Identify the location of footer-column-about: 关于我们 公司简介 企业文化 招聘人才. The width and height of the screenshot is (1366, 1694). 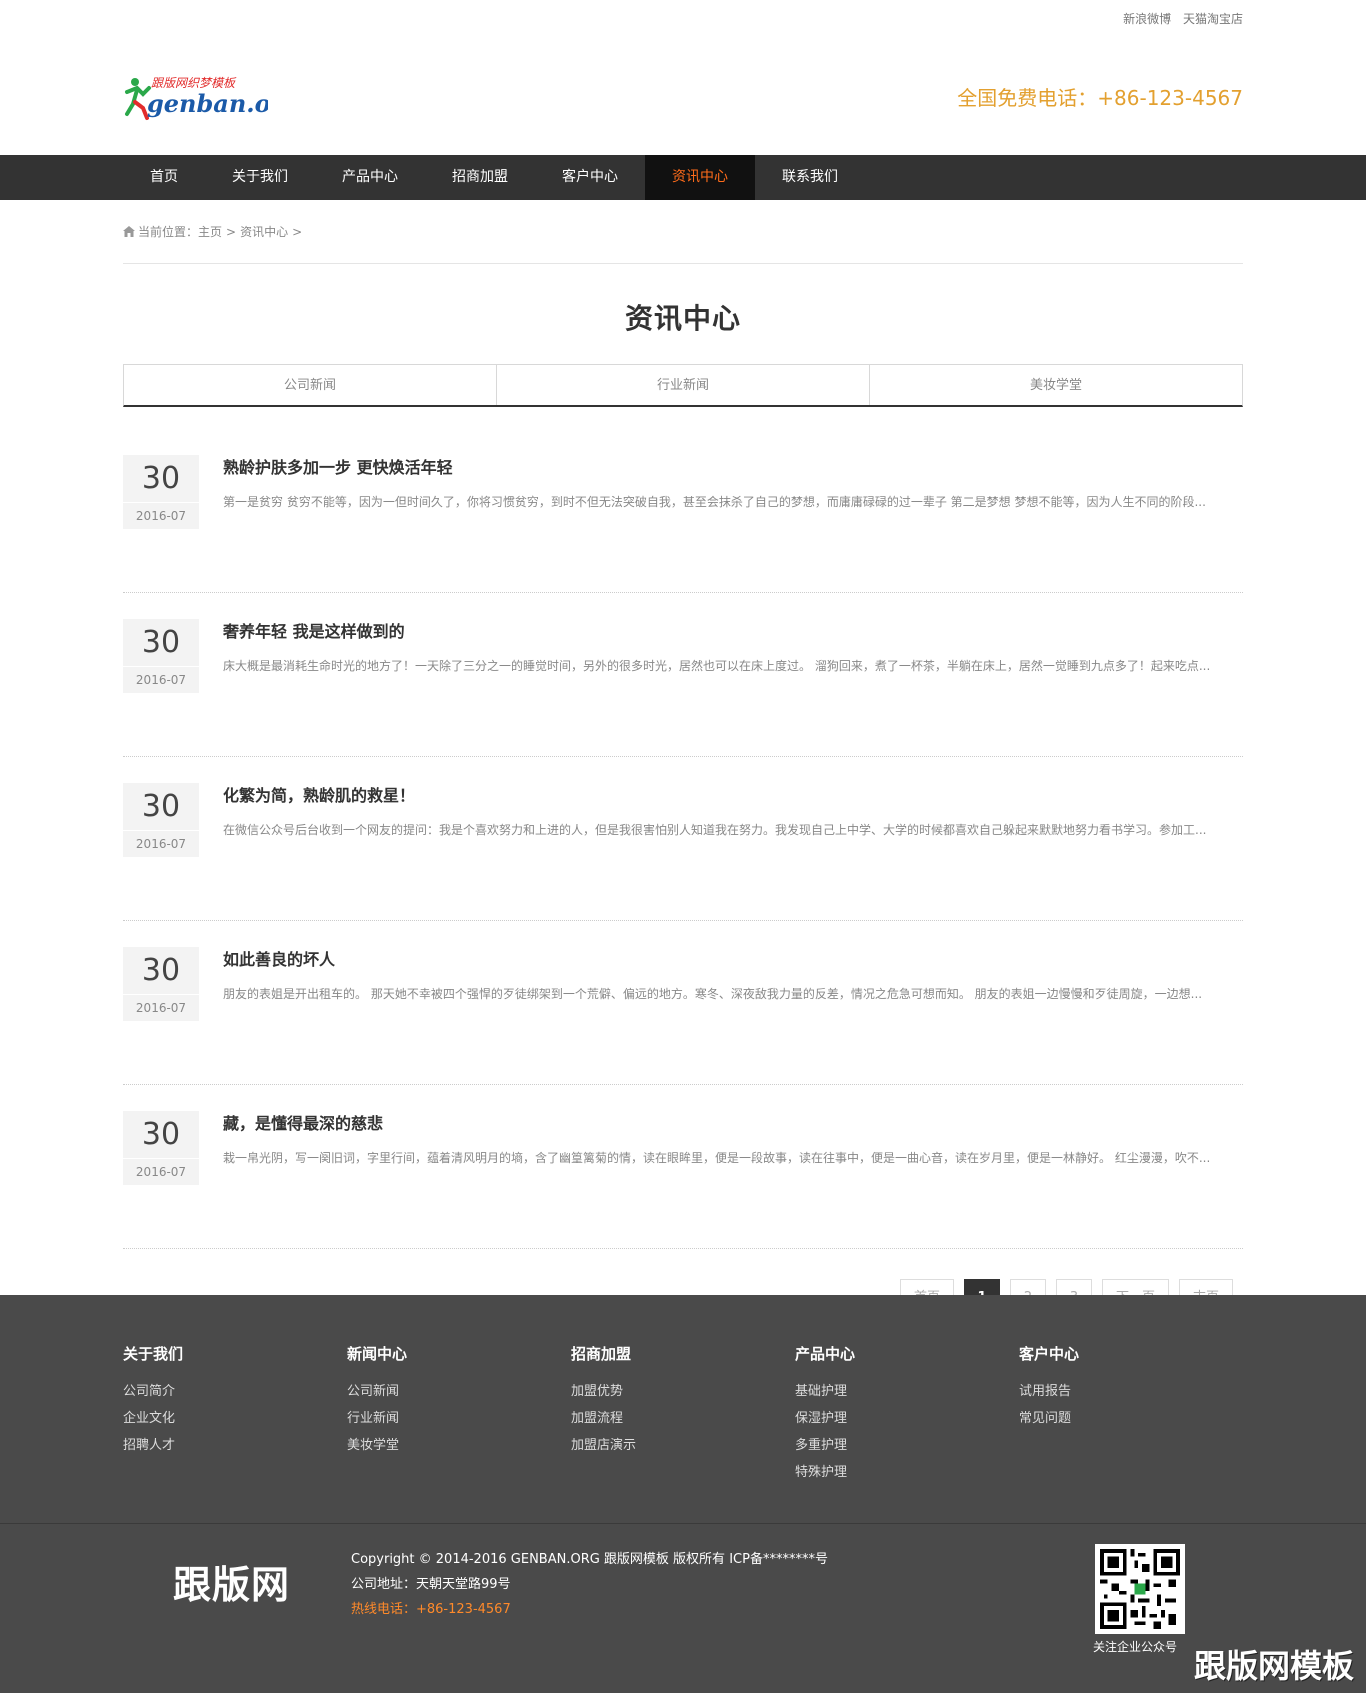
(235, 1433).